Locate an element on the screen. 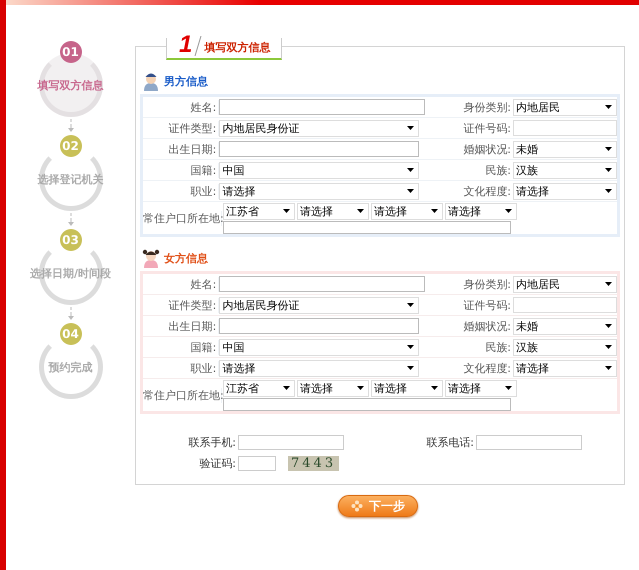 This screenshot has height=570, width=639. field-label: 联系手机: is located at coordinates (211, 442).